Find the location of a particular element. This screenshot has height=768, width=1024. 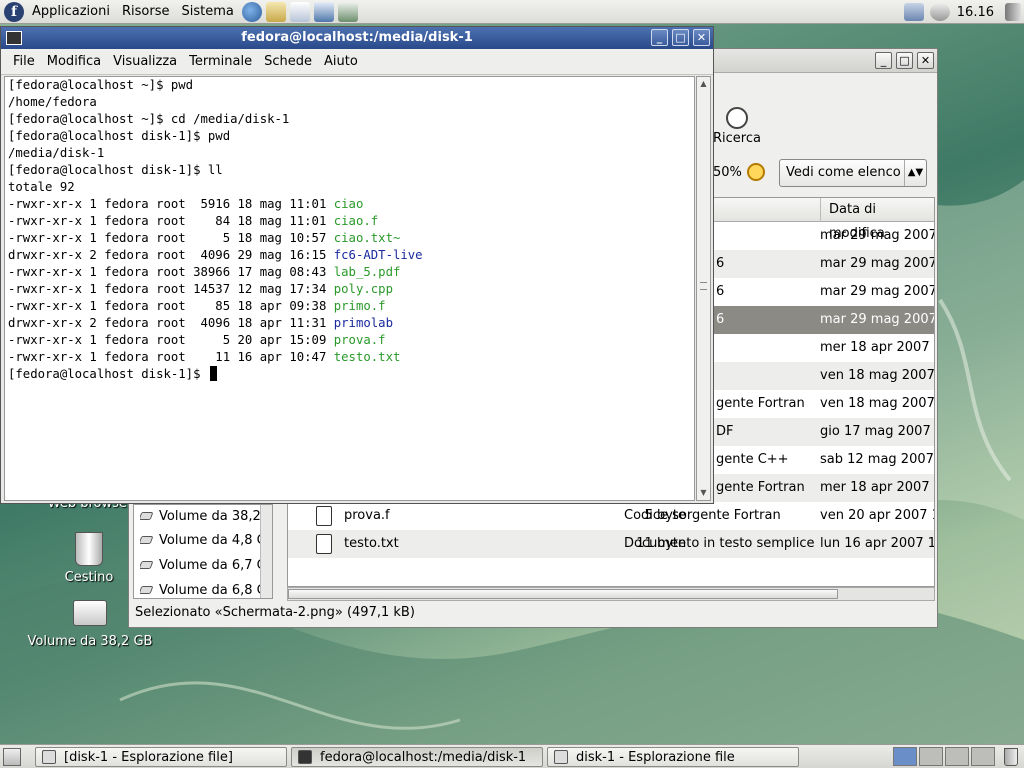

email-launcher-icon is located at coordinates (275, 11).